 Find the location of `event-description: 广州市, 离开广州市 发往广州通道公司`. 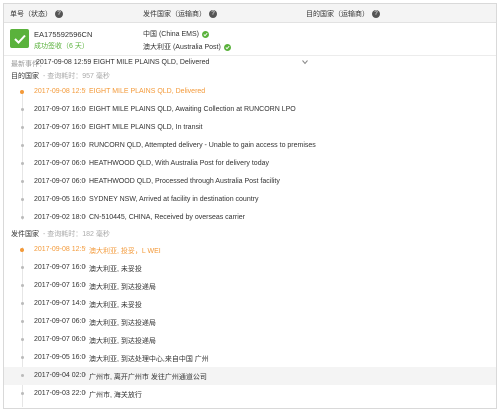

event-description: 广州市, 离开广州市 发往广州通道公司 is located at coordinates (148, 377).